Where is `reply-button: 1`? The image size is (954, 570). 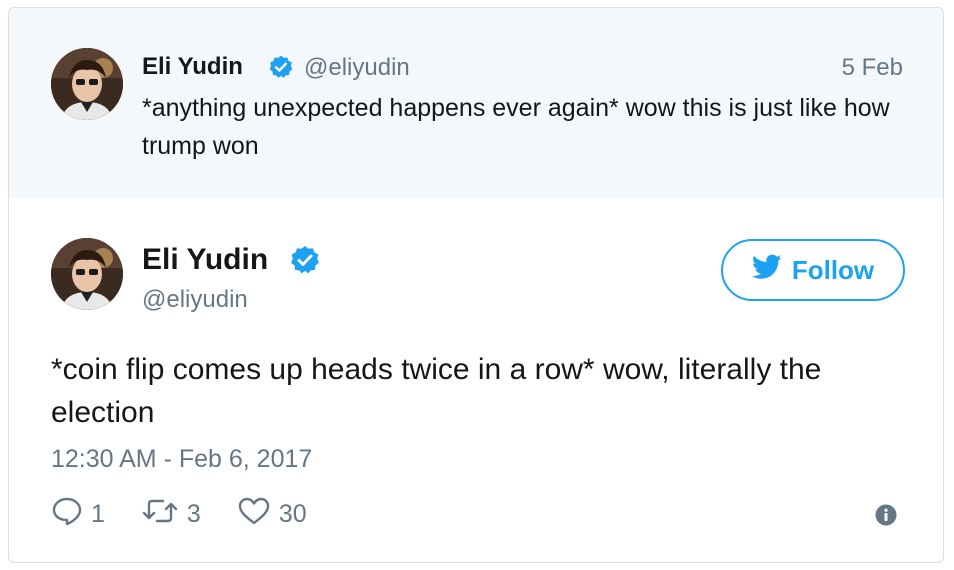
reply-button: 1 is located at coordinates (78, 514).